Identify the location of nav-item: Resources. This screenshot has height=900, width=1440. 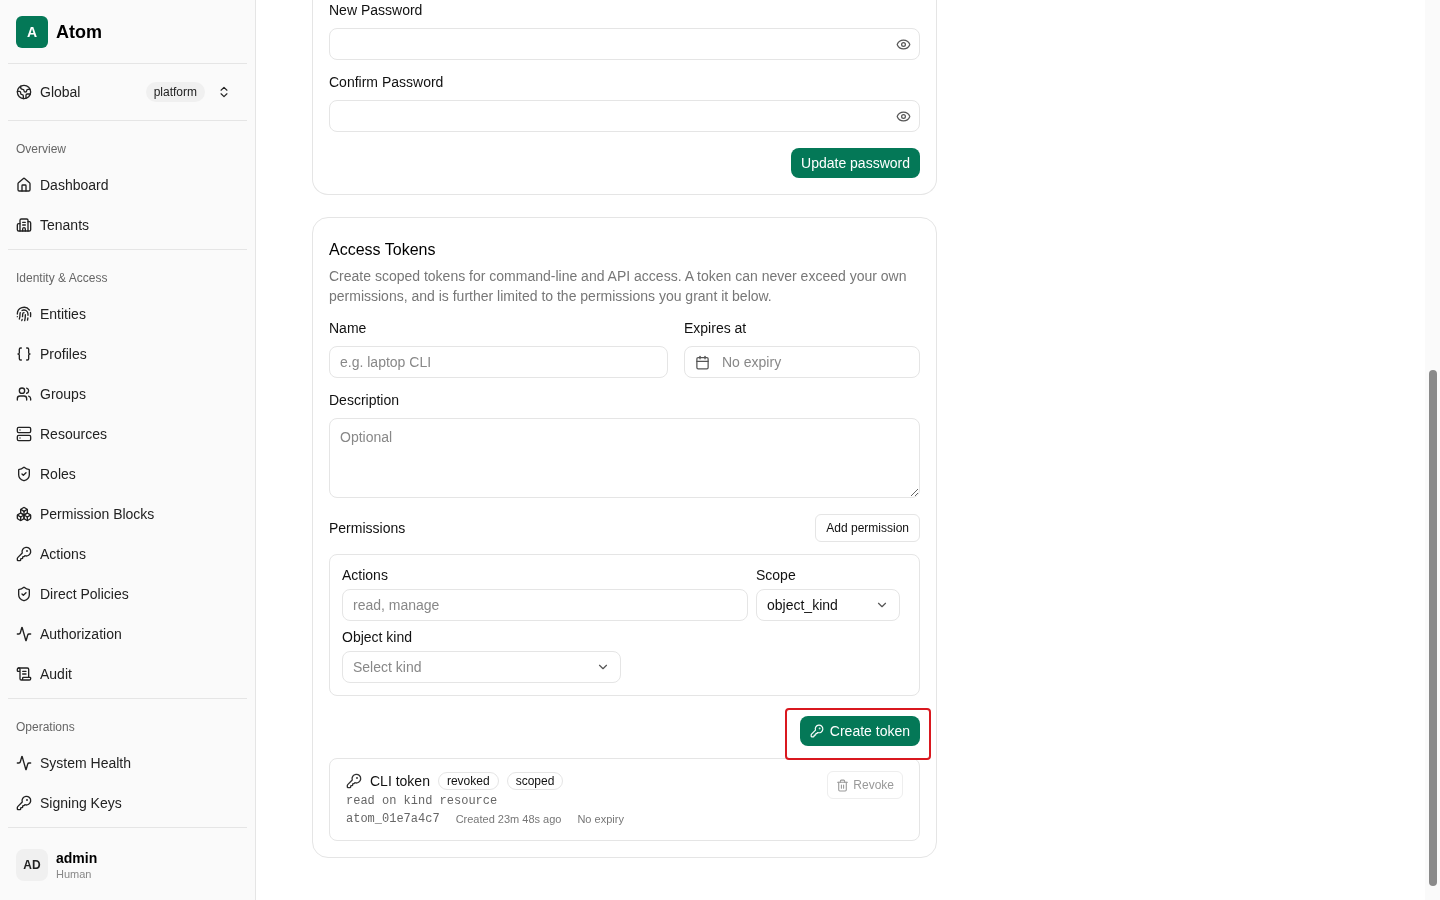
(127, 434).